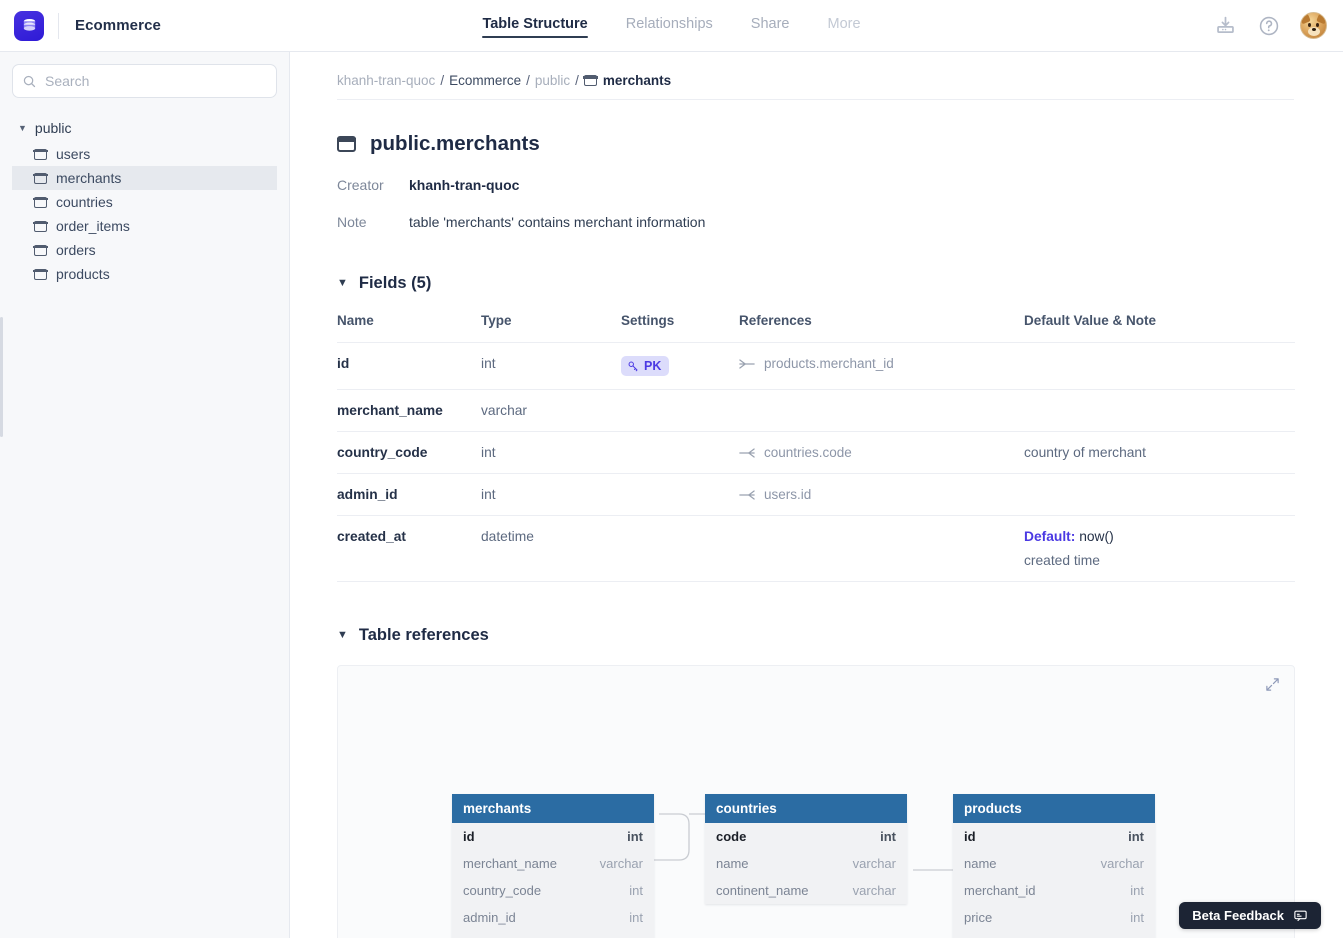  I want to click on erd-field-name: name, so click(980, 863).